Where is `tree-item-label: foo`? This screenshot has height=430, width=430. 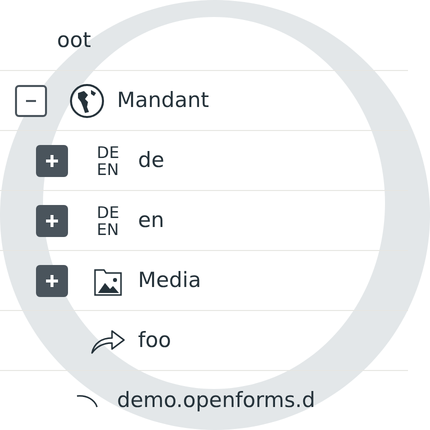 tree-item-label: foo is located at coordinates (155, 340).